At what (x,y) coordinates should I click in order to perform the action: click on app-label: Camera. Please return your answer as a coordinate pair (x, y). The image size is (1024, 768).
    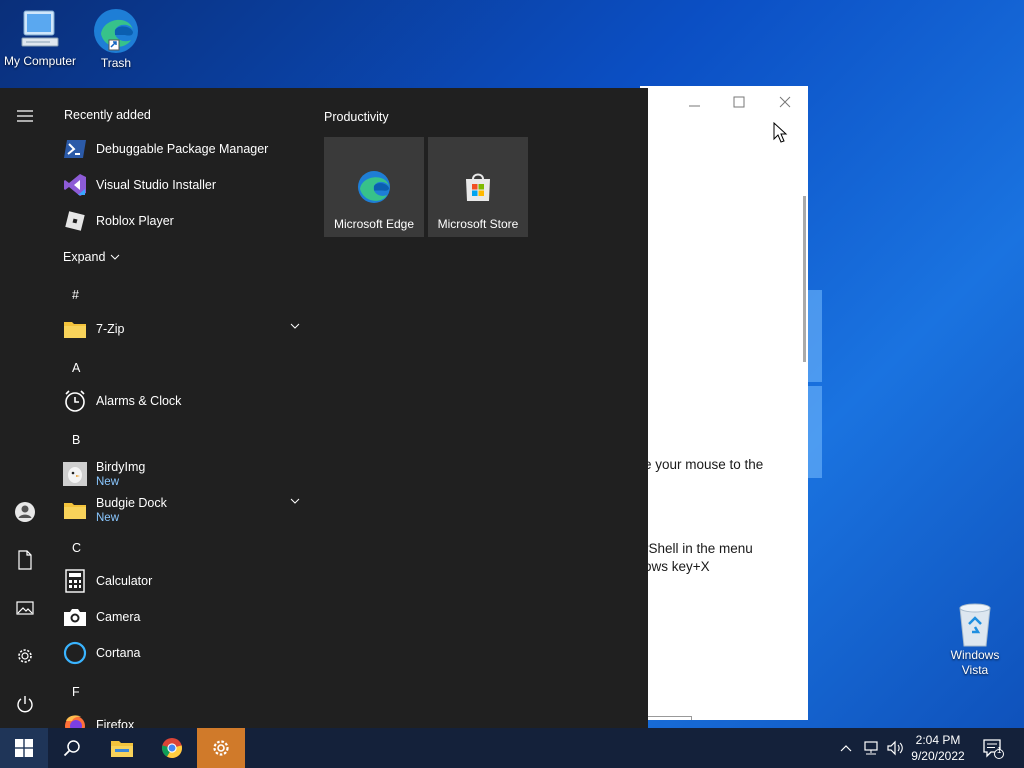
    Looking at the image, I should click on (118, 617).